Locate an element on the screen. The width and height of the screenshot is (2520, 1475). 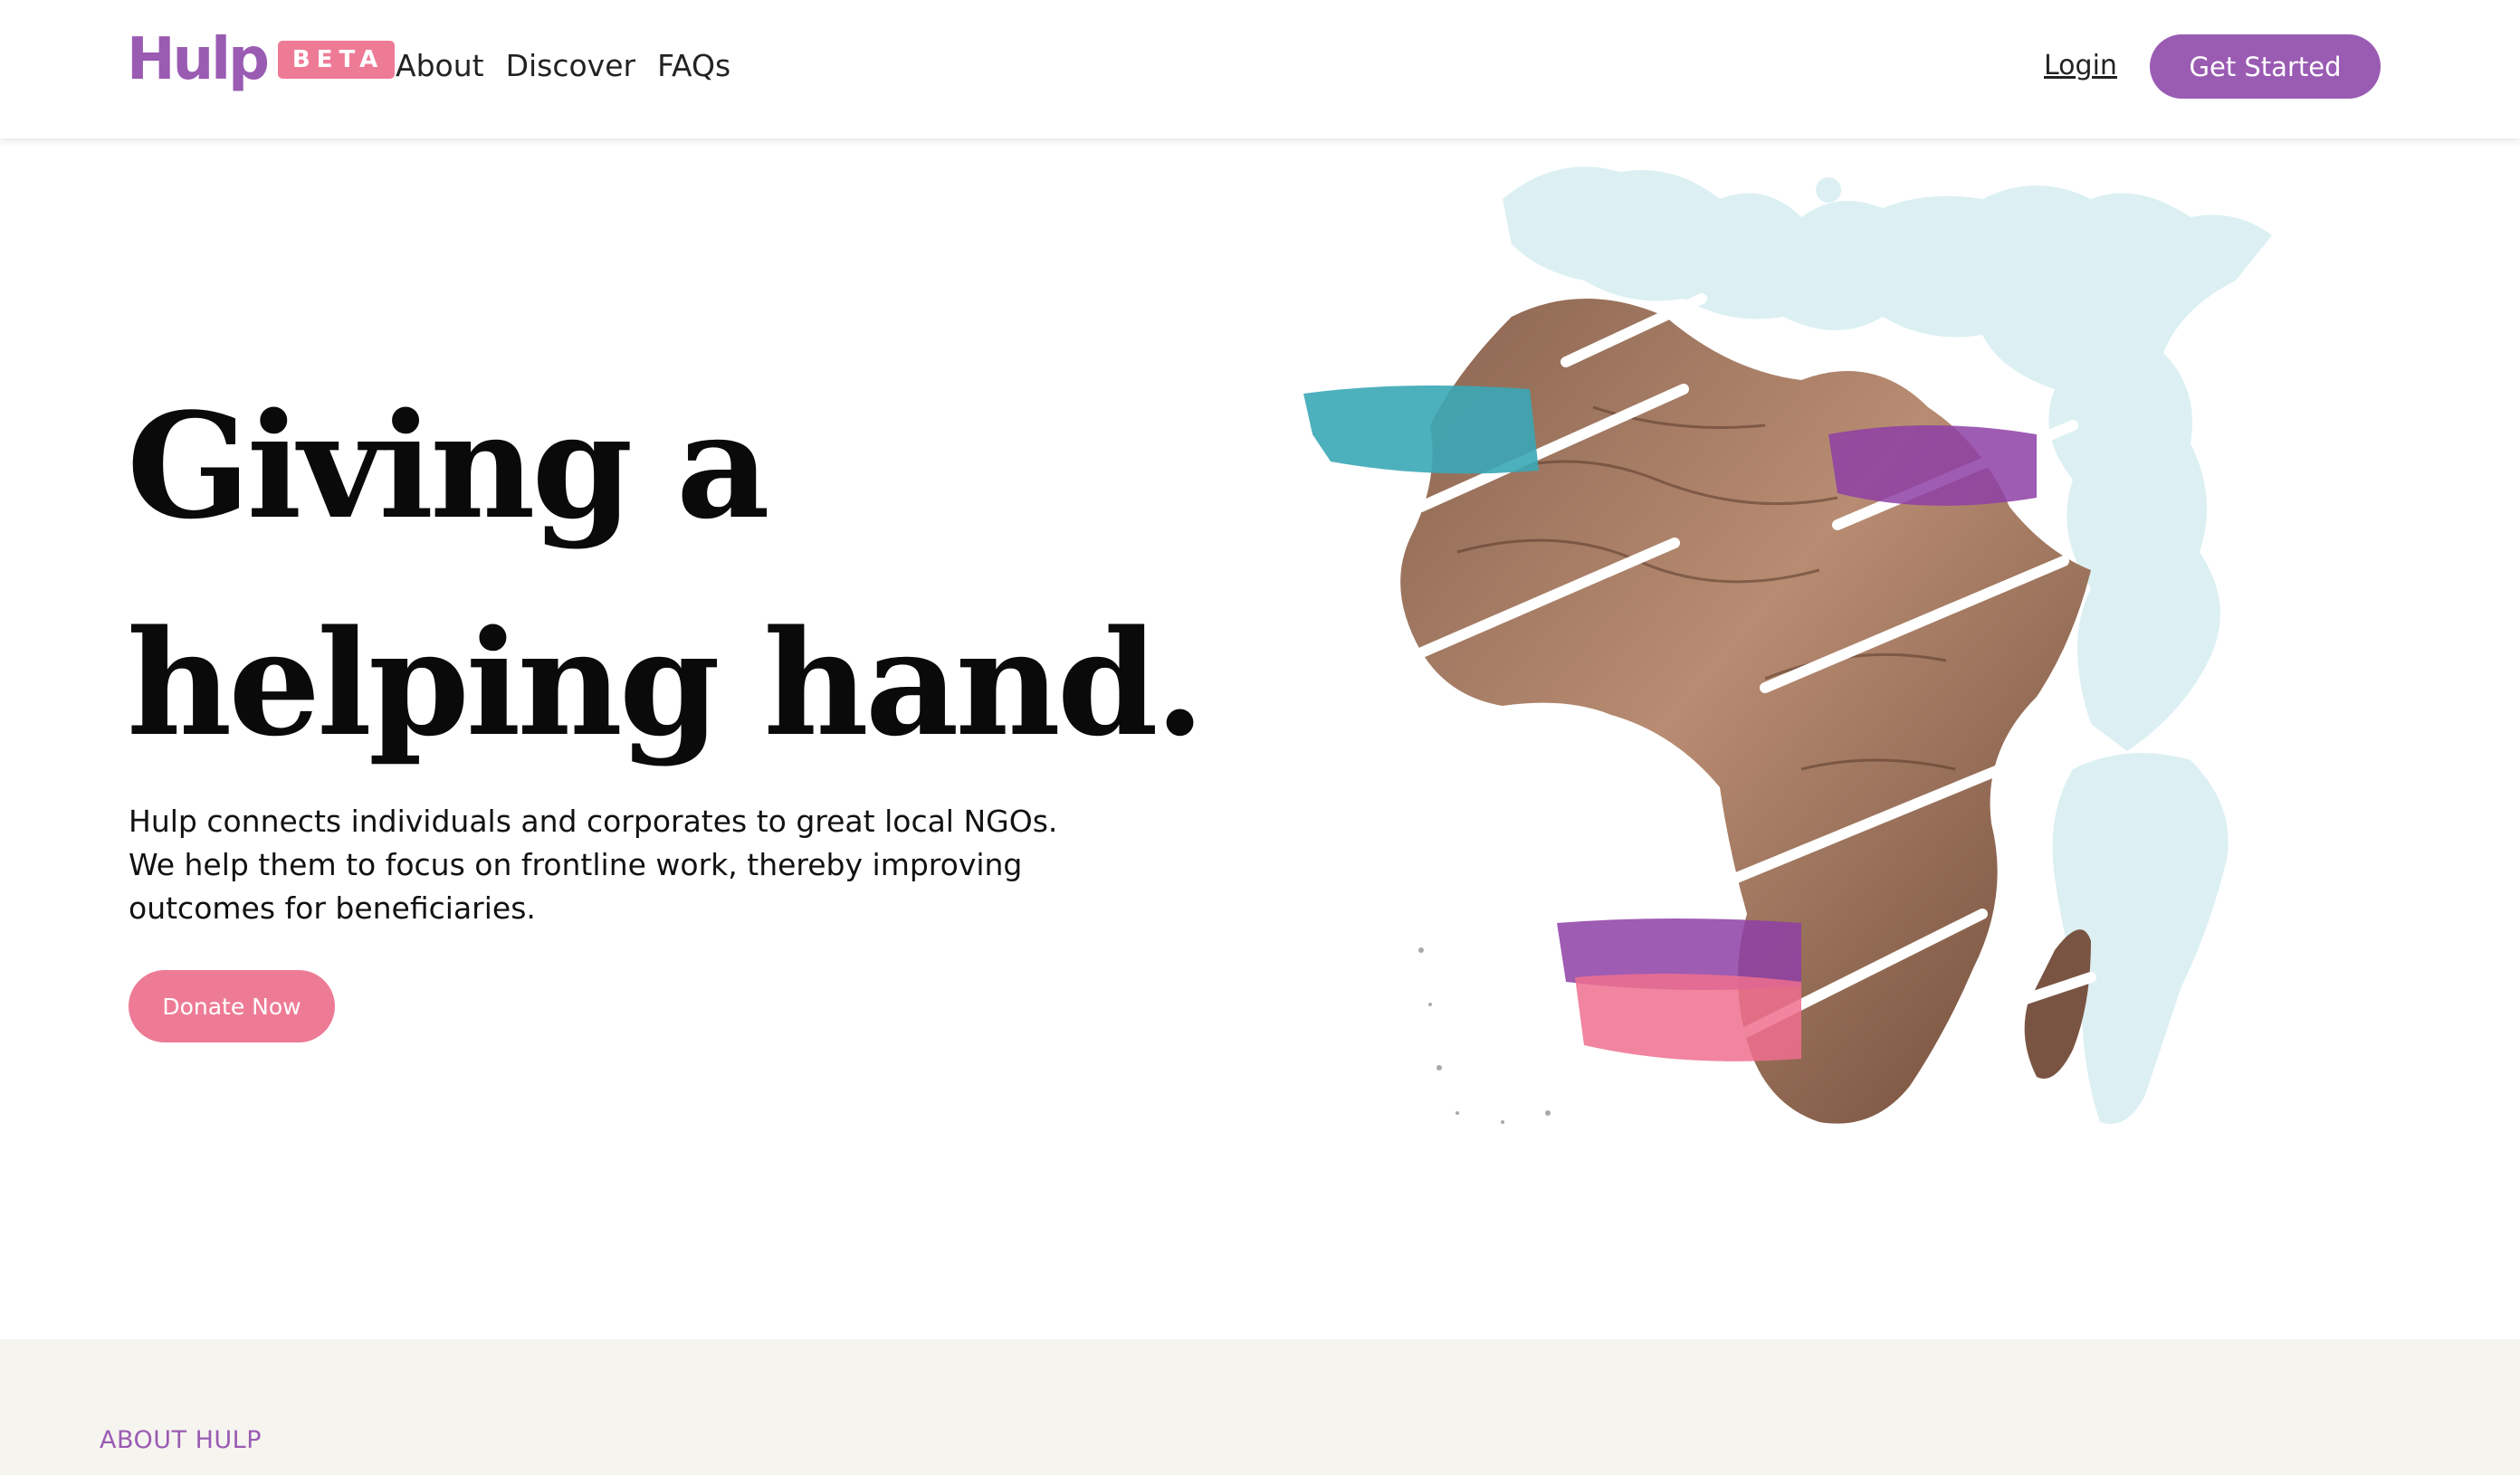
about-section-label: ABOUT HULP is located at coordinates (181, 1440).